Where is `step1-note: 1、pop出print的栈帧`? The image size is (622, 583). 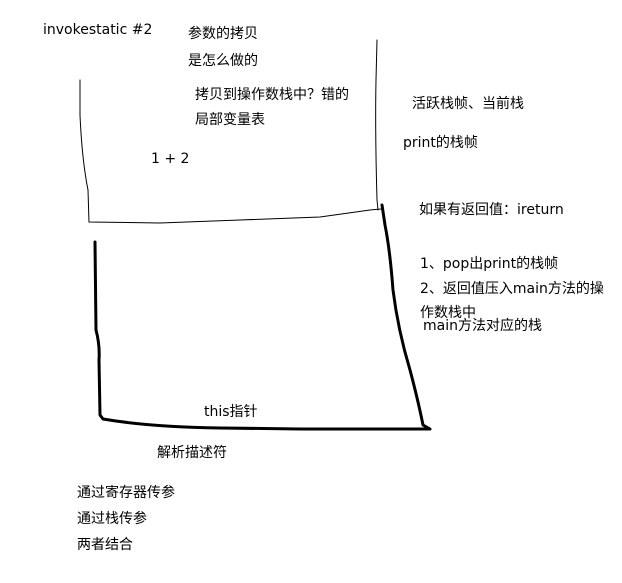 step1-note: 1、pop出print的栈帧 is located at coordinates (489, 264).